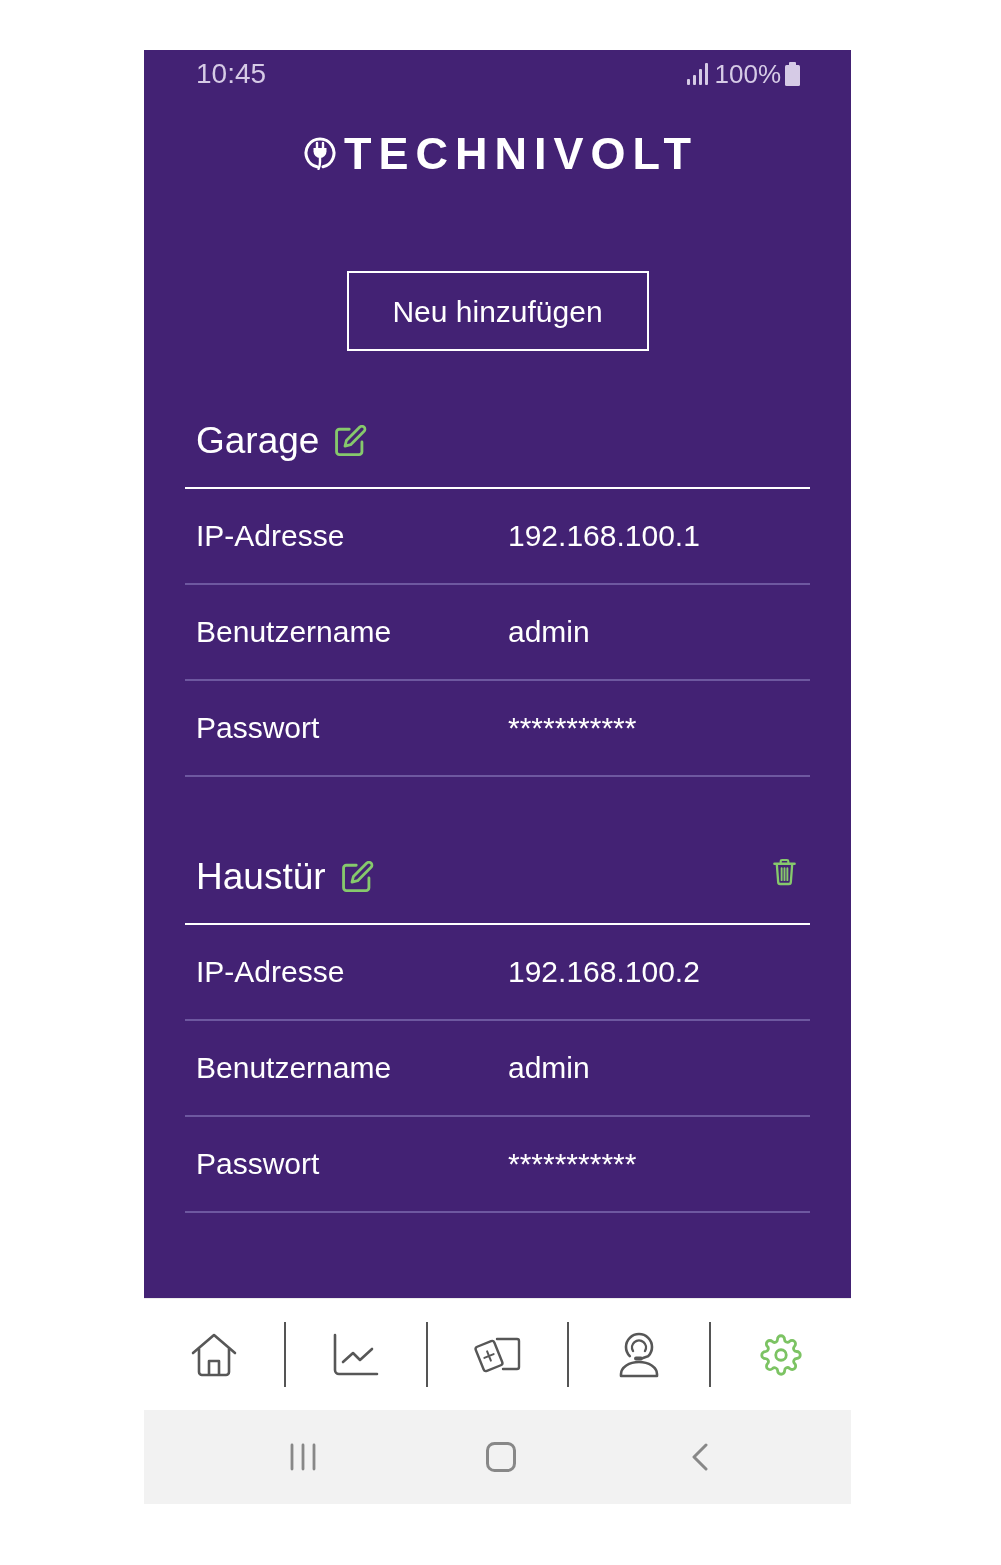  I want to click on trash-icon, so click(784, 872).